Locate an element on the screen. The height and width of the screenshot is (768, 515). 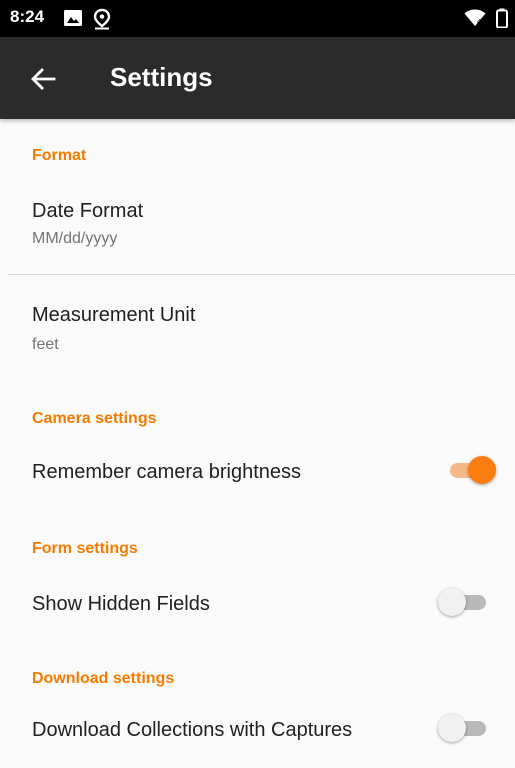
battery-icon is located at coordinates (502, 20).